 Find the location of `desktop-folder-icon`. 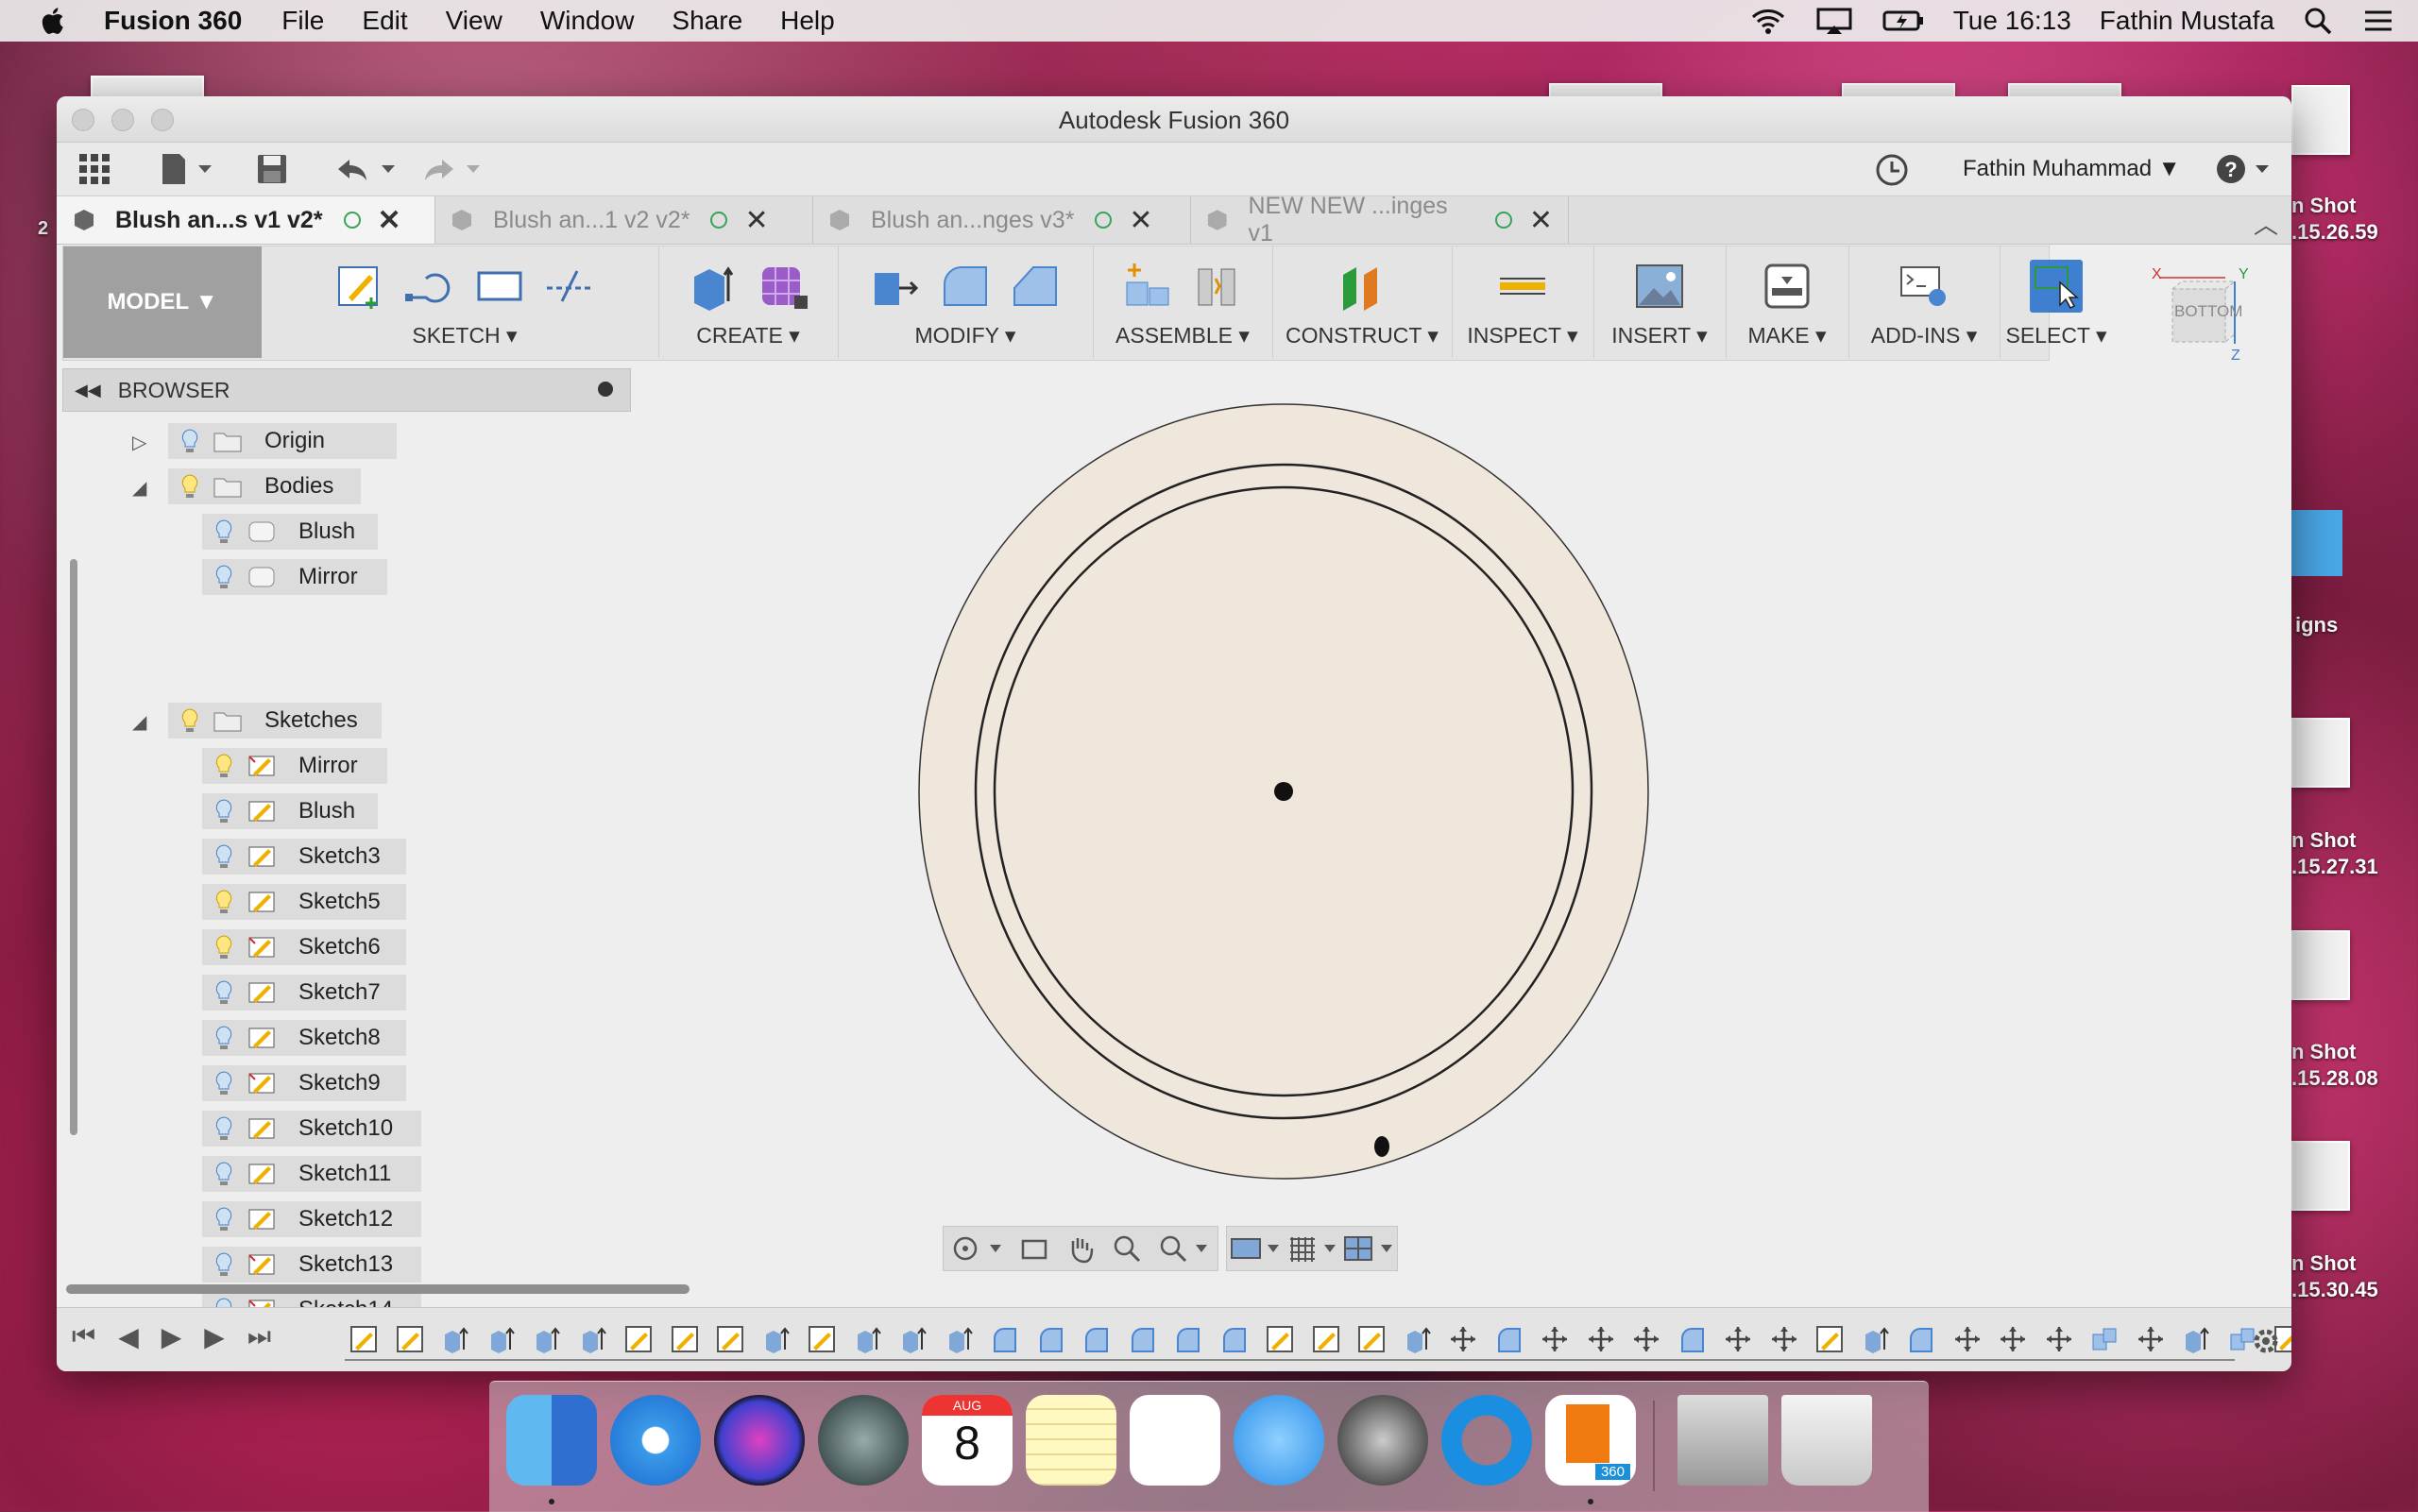

desktop-folder-icon is located at coordinates (2316, 543).